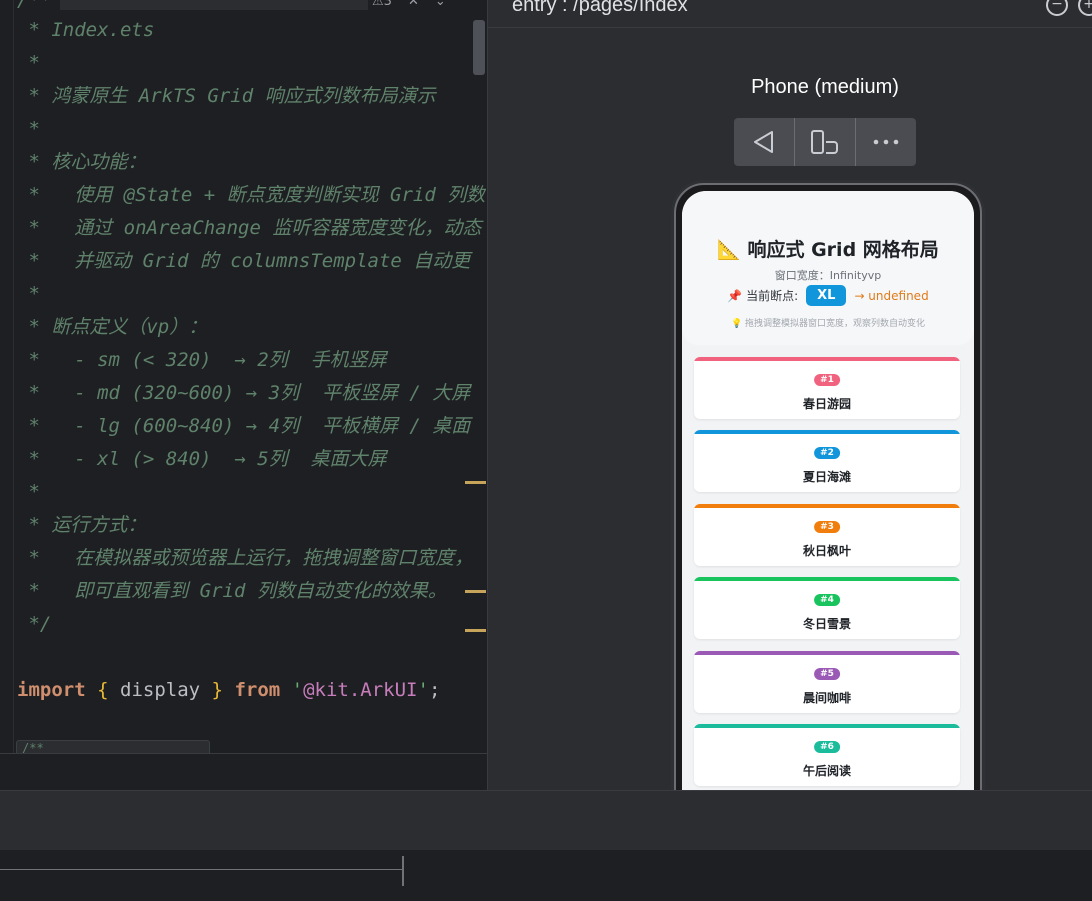 Image resolution: width=1092 pixels, height=901 pixels. I want to click on close-icon: ✕, so click(413, 4).